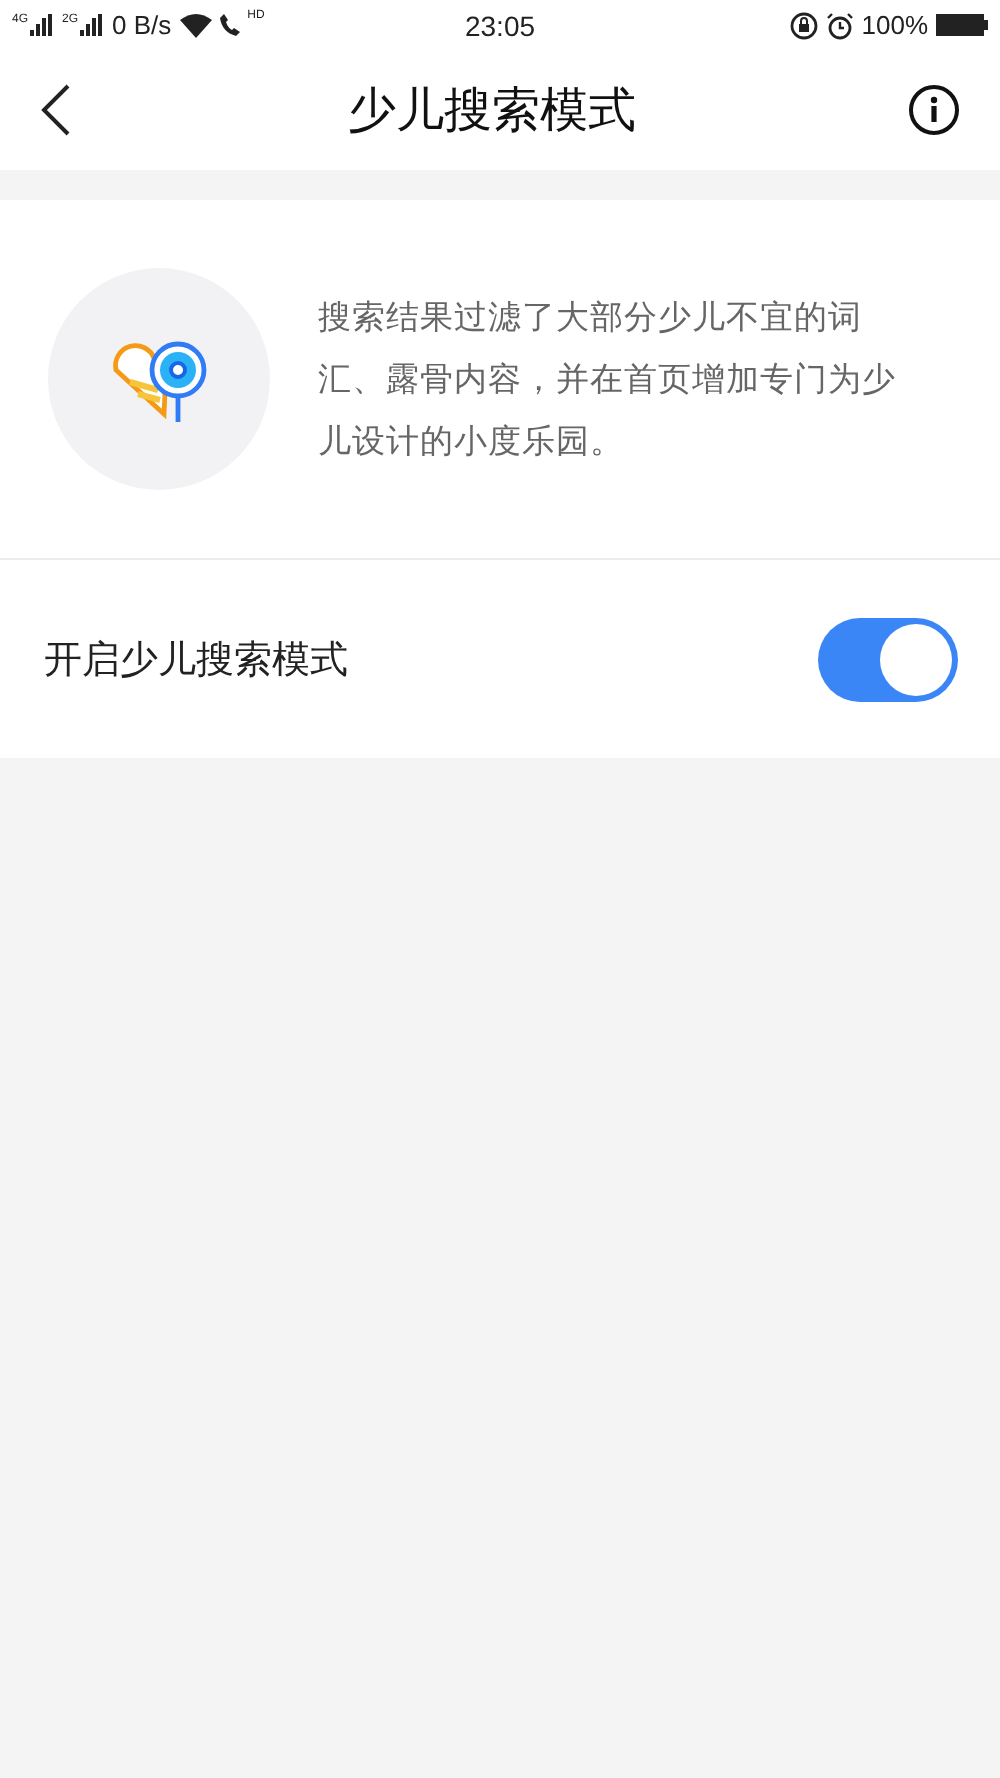  I want to click on phone-icon, so click(229, 25).